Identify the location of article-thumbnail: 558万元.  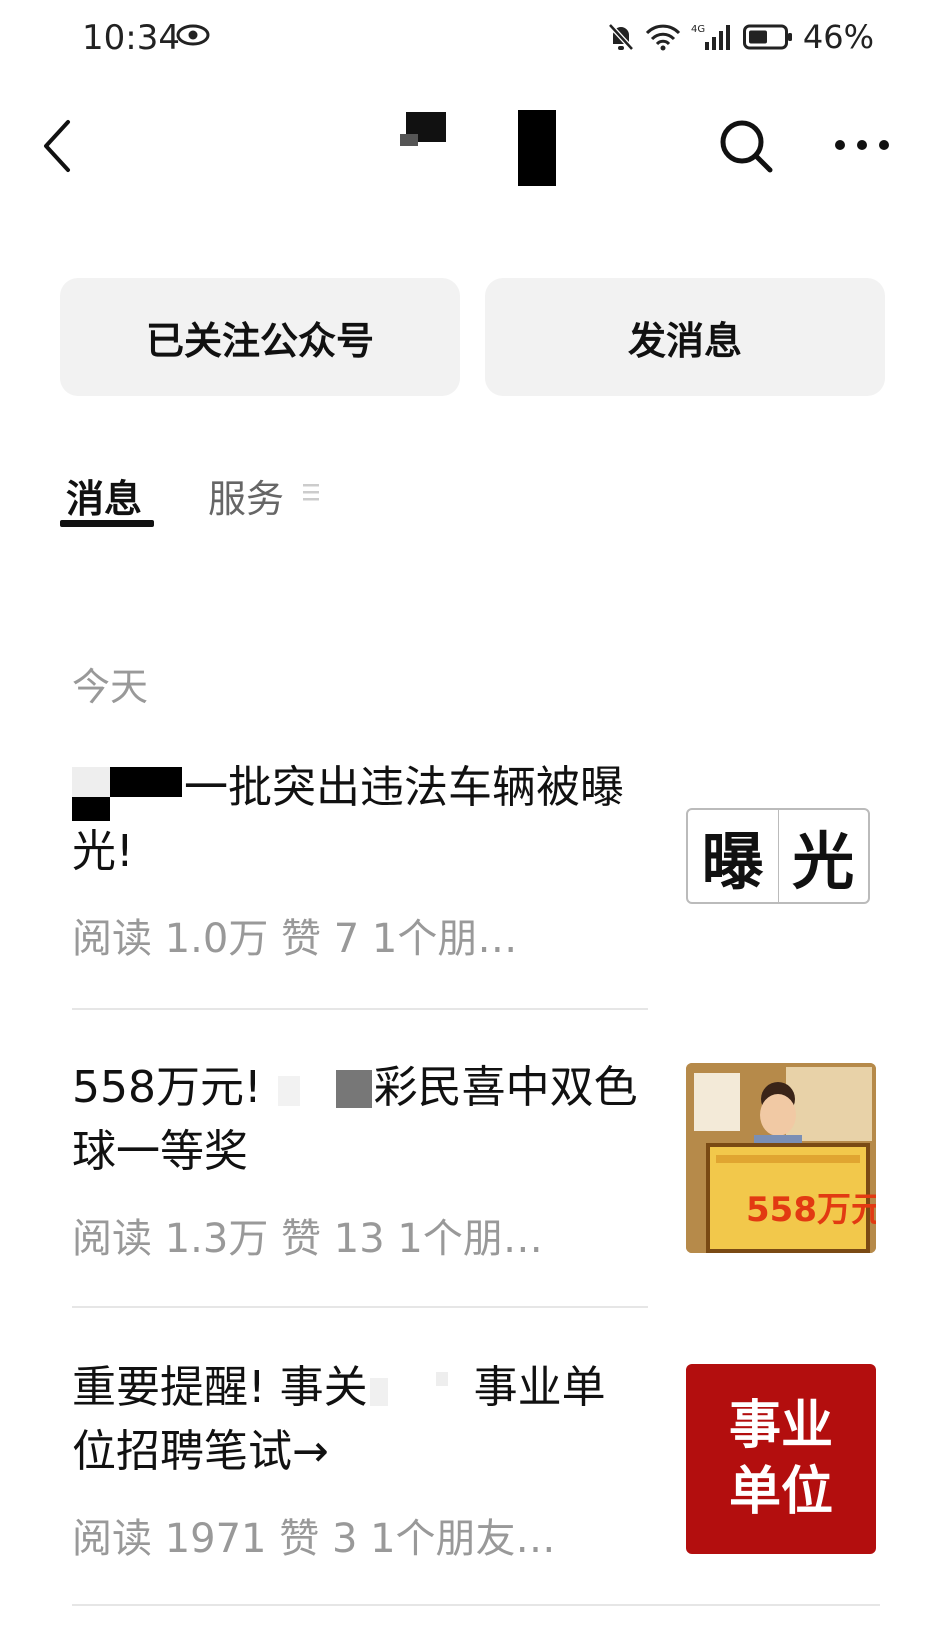
(781, 1158).